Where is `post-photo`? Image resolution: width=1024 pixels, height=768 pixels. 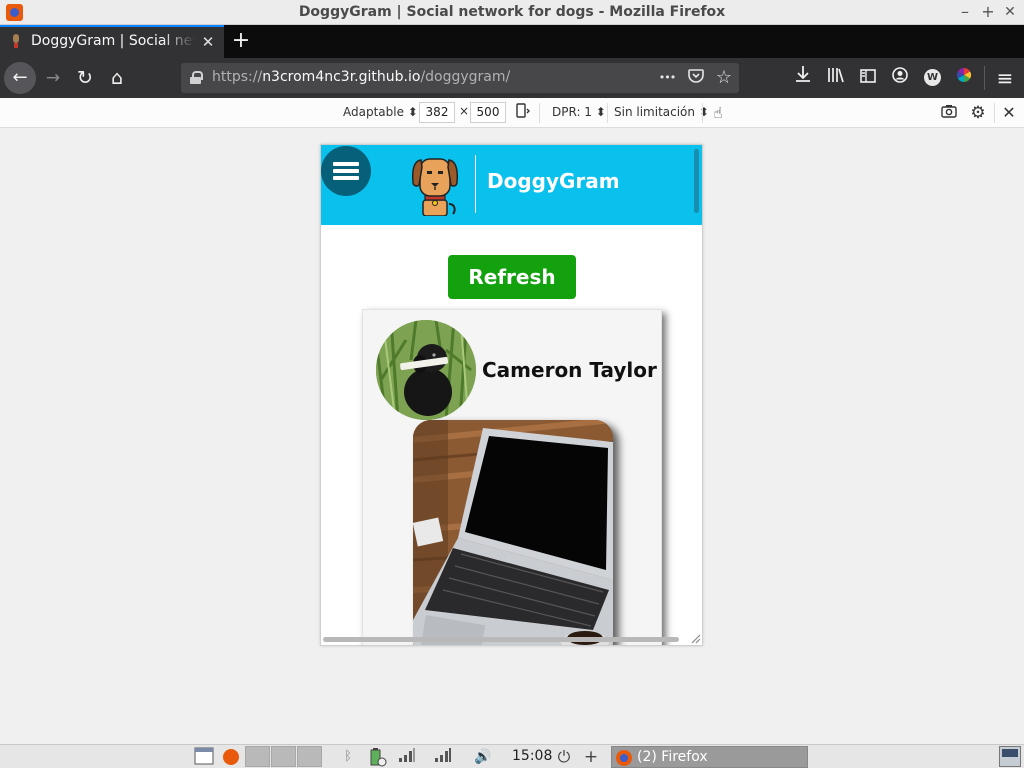
post-photo is located at coordinates (513, 532).